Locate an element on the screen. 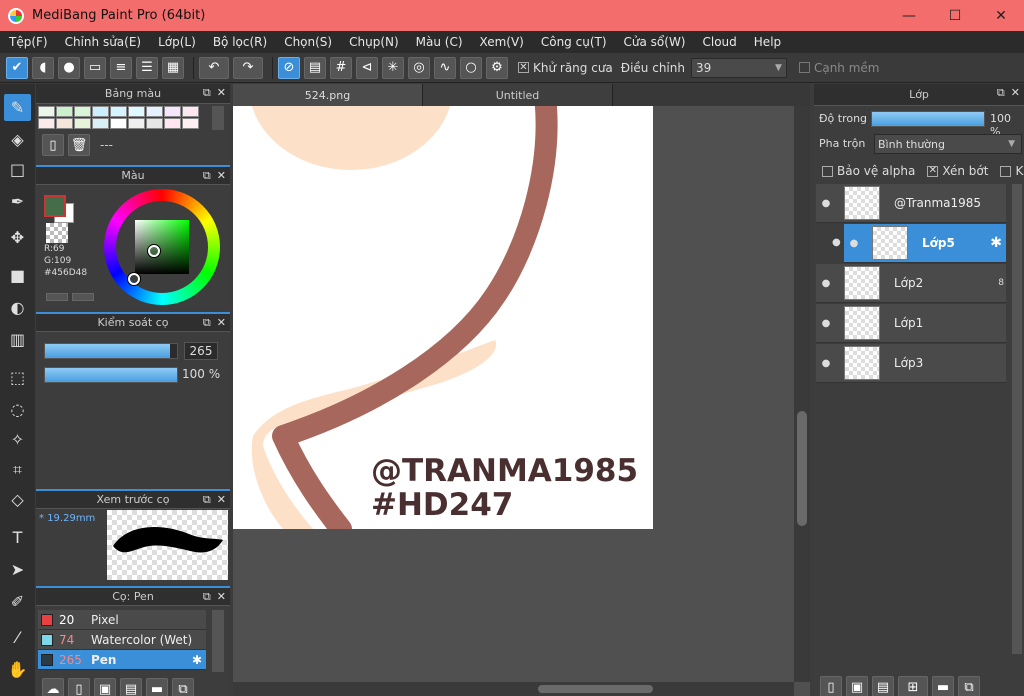 The height and width of the screenshot is (696, 1024). adjust-select: 39 ▼ is located at coordinates (738, 67).